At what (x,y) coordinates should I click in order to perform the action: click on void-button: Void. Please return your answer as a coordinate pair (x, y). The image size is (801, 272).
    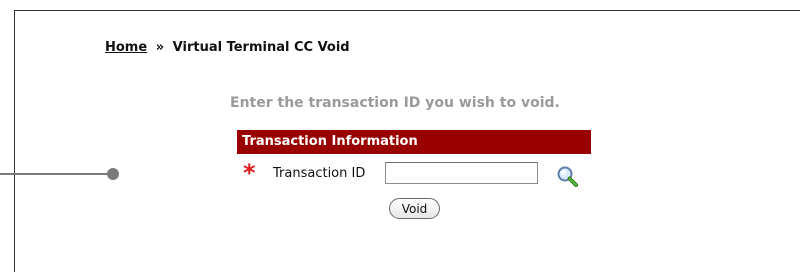
    Looking at the image, I should click on (414, 208).